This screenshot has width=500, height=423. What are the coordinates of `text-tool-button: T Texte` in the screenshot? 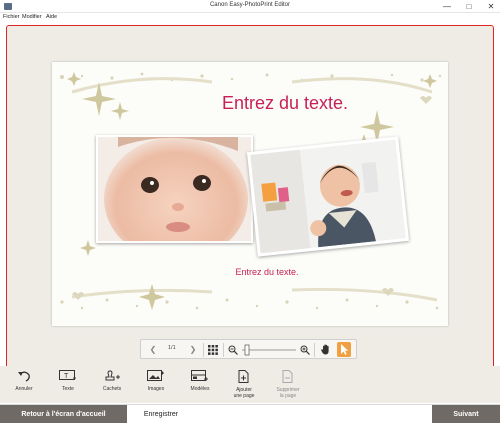 It's located at (68, 381).